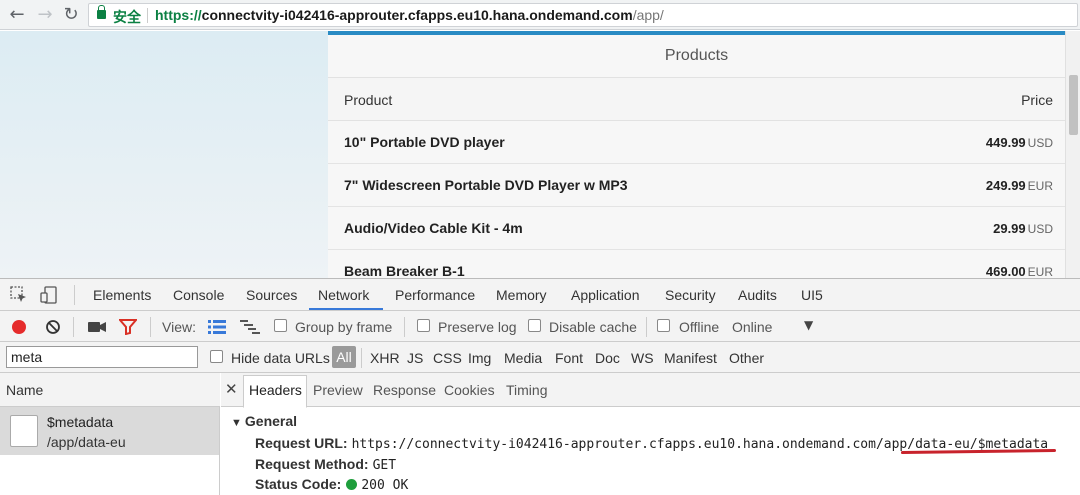 Image resolution: width=1080 pixels, height=495 pixels. I want to click on request-path: /app/data-eu, so click(86, 442).